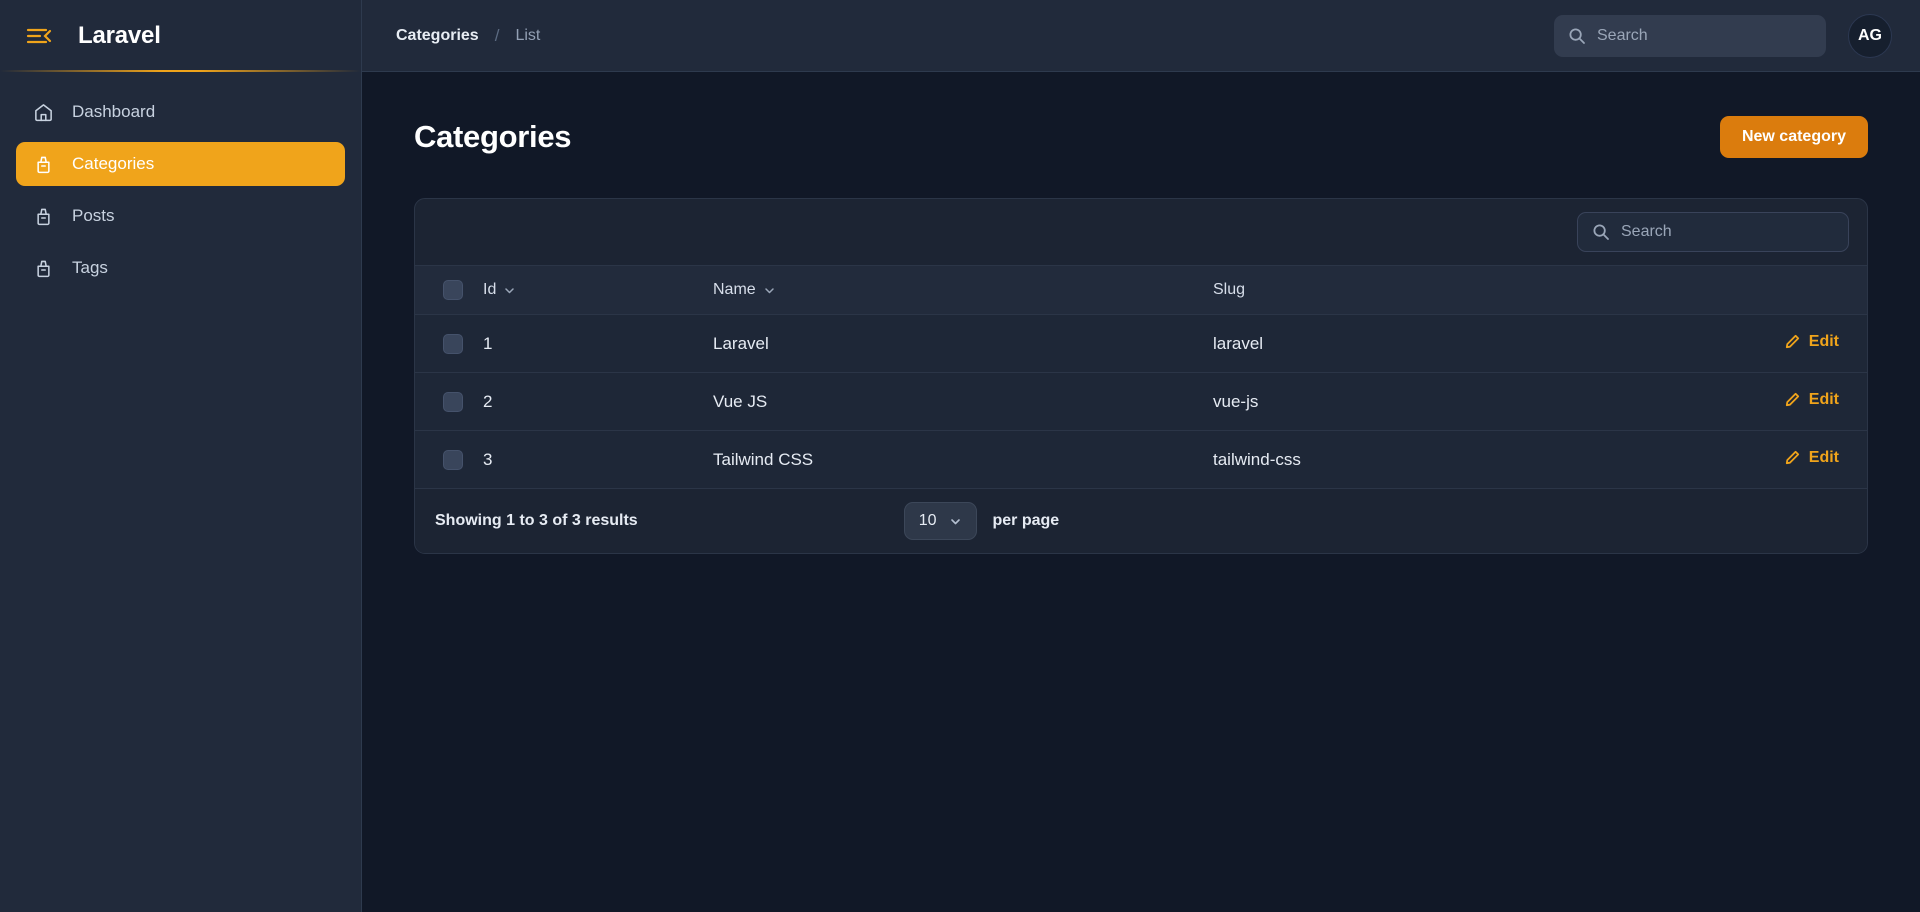 The height and width of the screenshot is (912, 1920). Describe the element at coordinates (1465, 343) in the screenshot. I see `cell-slug: laravel` at that location.